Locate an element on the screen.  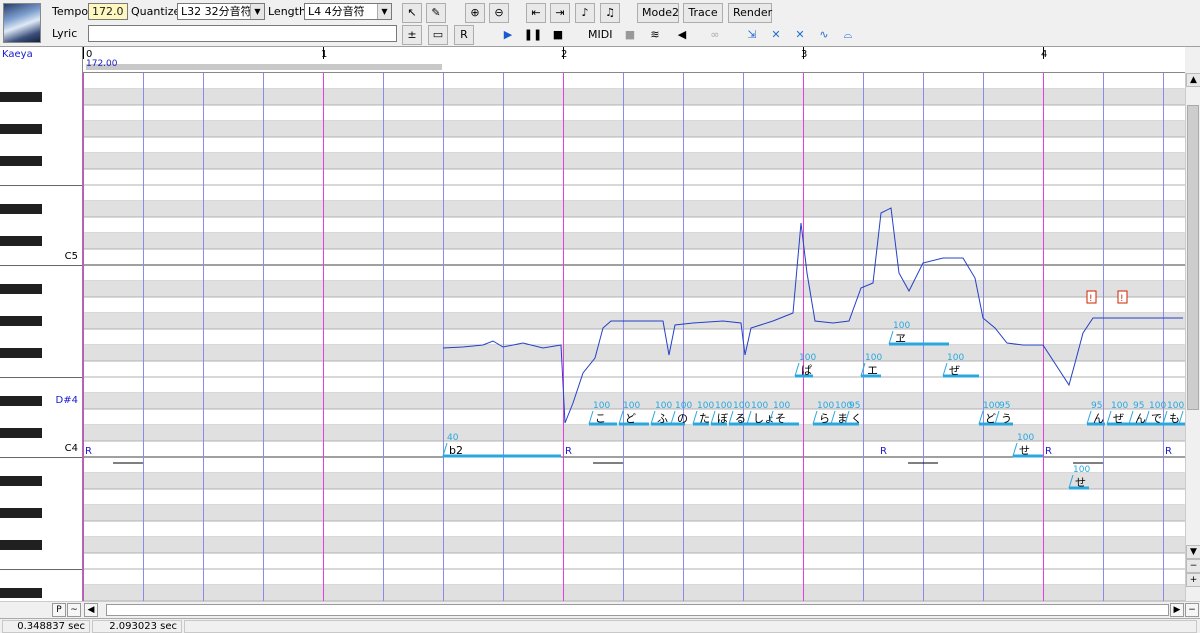
horizontal-scrollbar: P ~ ◀ ▶ − is located at coordinates (600, 609).